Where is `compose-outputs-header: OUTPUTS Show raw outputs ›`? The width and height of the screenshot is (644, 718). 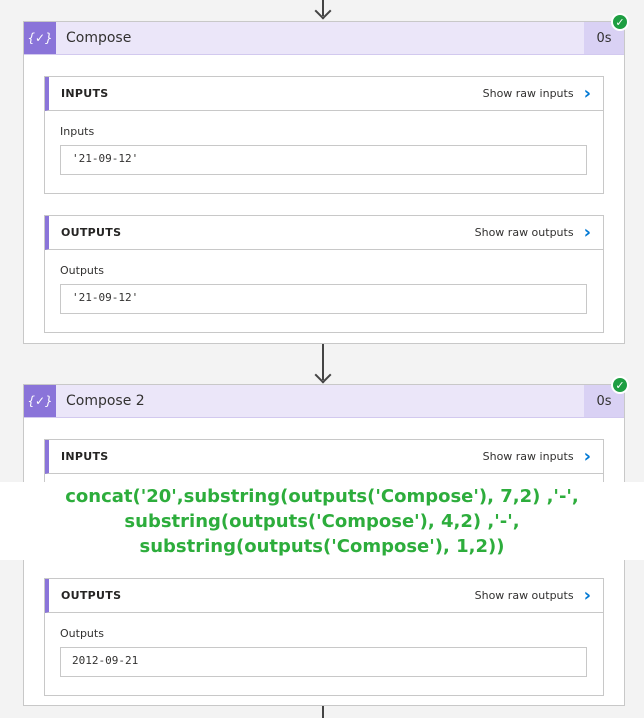 compose-outputs-header: OUTPUTS Show raw outputs › is located at coordinates (324, 233).